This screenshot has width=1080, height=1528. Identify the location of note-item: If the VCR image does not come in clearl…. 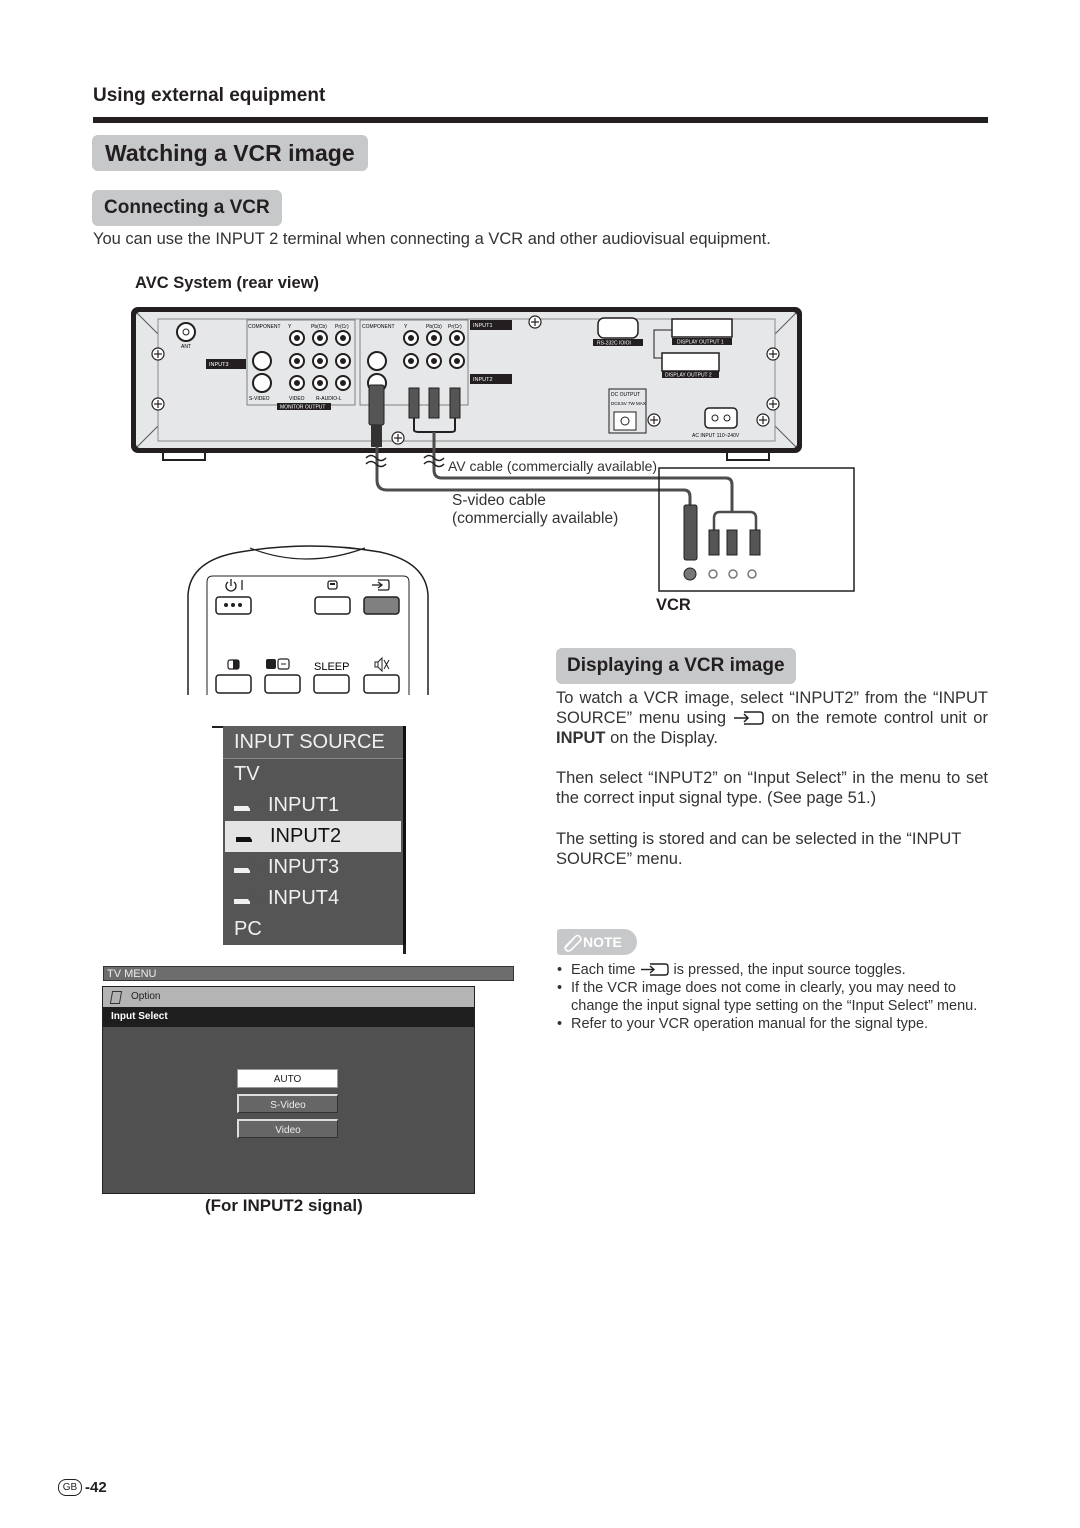
(773, 997).